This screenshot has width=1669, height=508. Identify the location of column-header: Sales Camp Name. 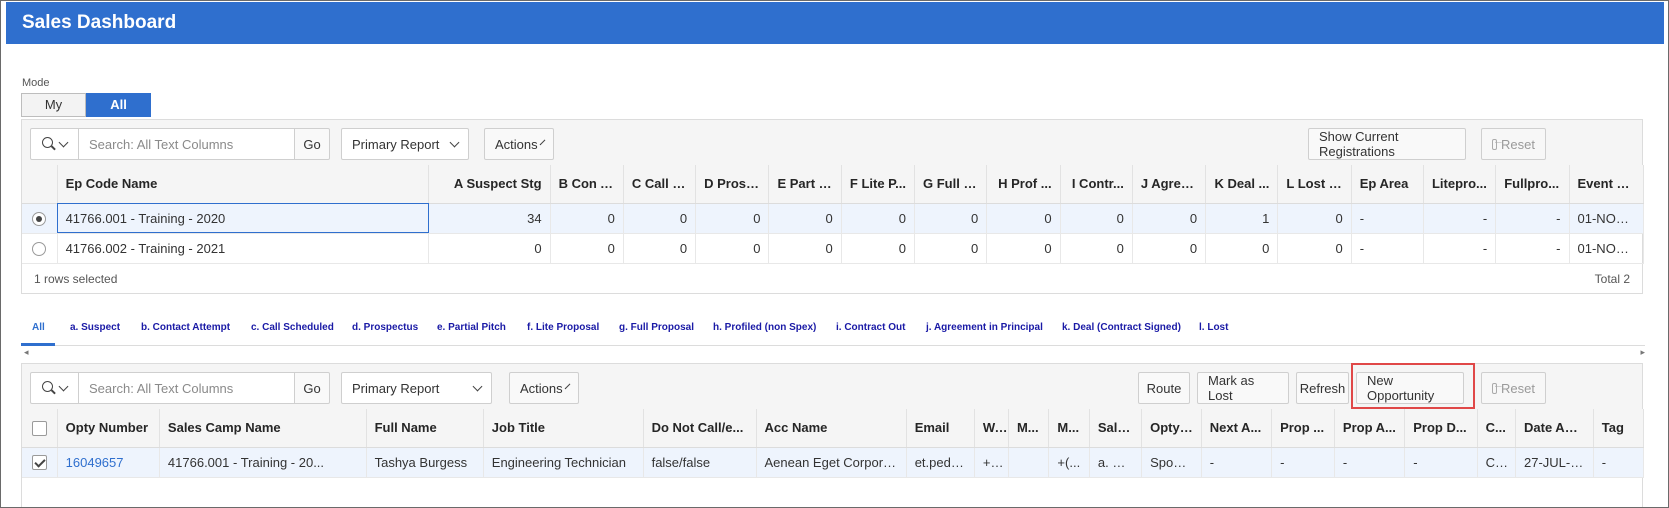
(263, 428).